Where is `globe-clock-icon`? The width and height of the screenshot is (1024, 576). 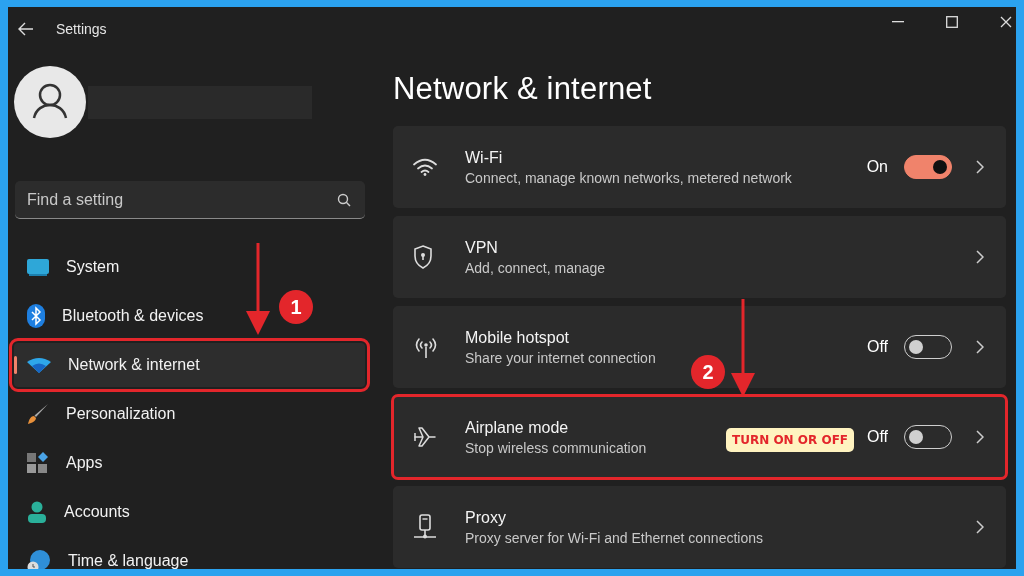
globe-clock-icon is located at coordinates (39, 559).